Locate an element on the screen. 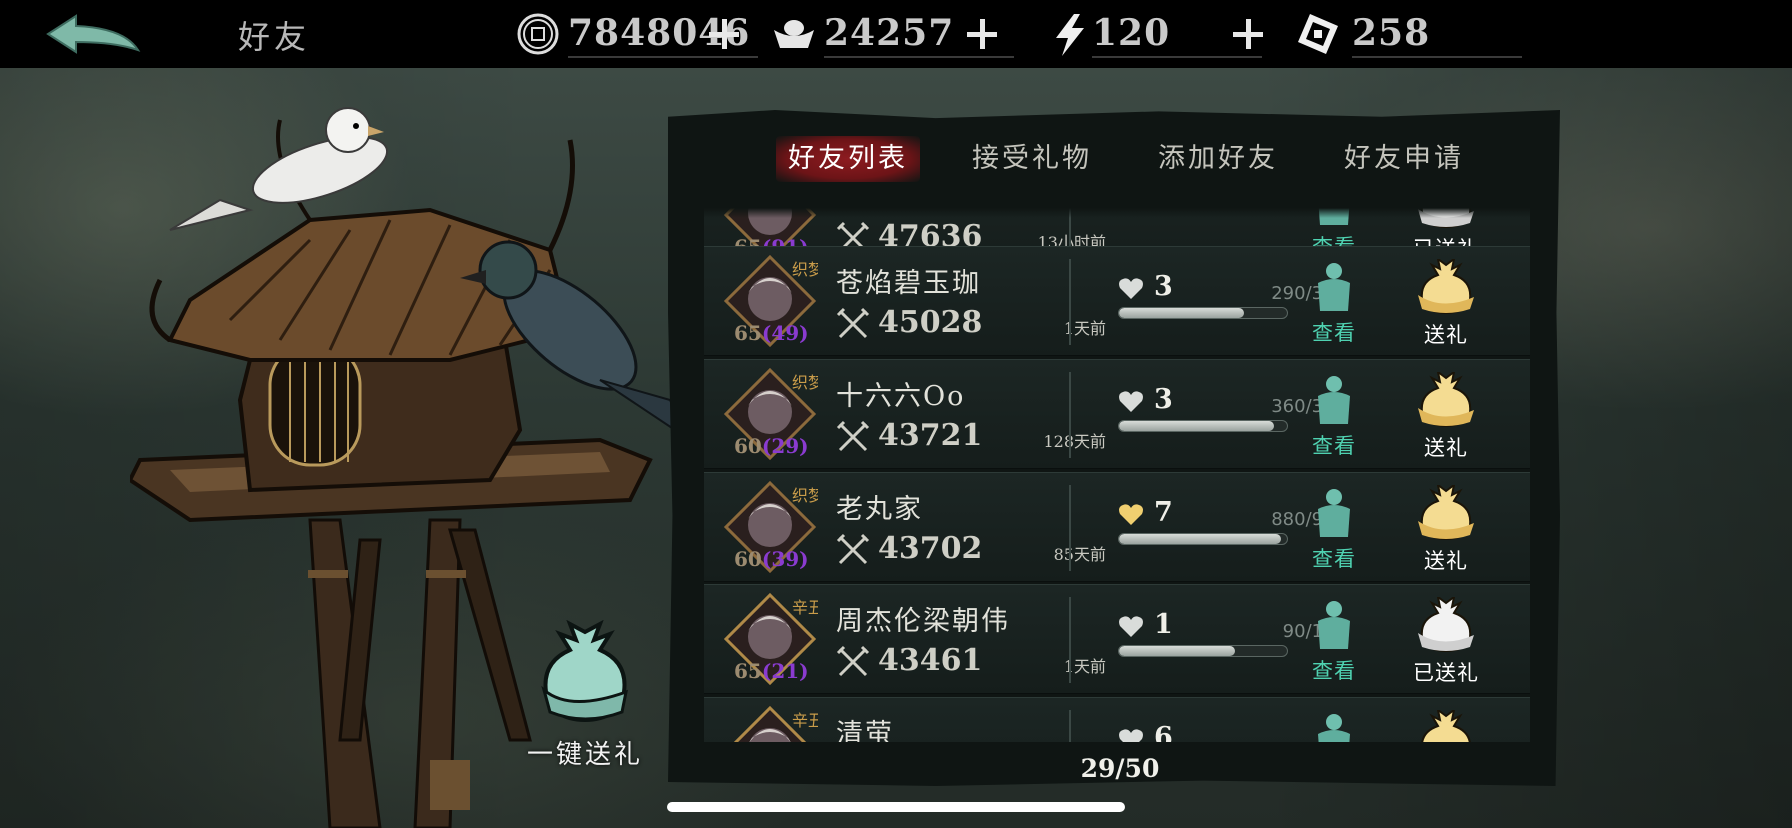 The height and width of the screenshot is (828, 1792). add-energy-button is located at coordinates (1248, 34).